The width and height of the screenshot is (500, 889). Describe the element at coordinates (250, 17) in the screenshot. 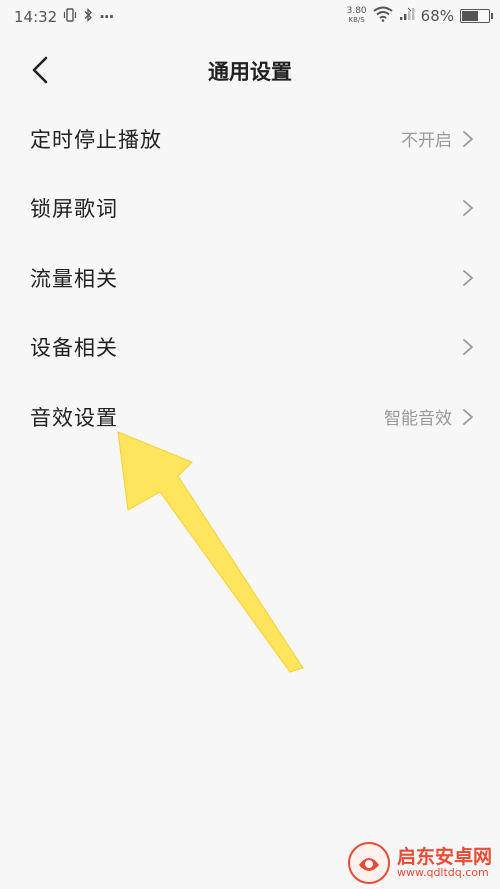

I see `status-bar: 14:32 ··· 3.80 KB/S 68%` at that location.